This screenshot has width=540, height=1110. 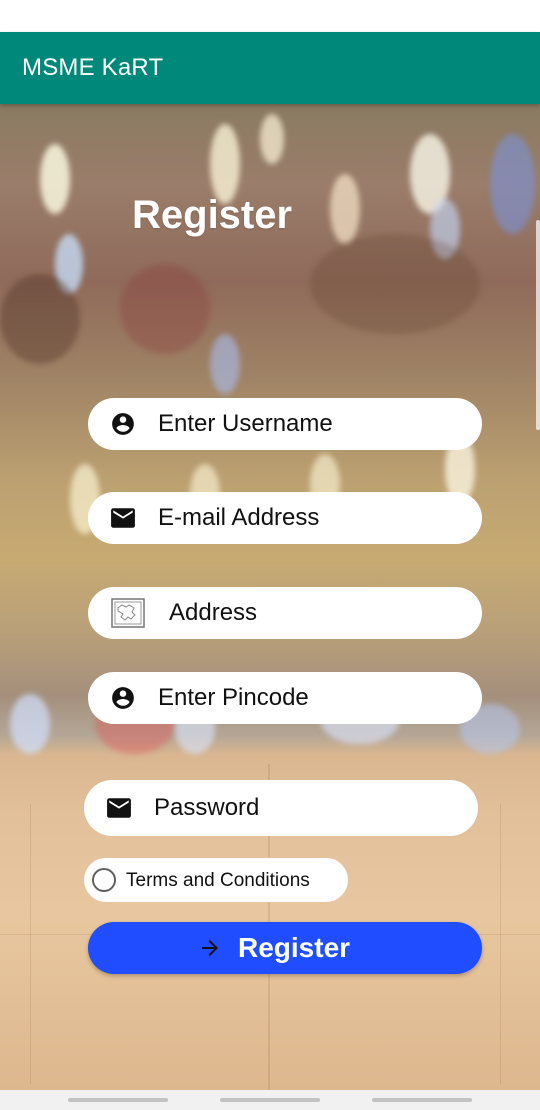 I want to click on username-field-container, so click(x=285, y=424).